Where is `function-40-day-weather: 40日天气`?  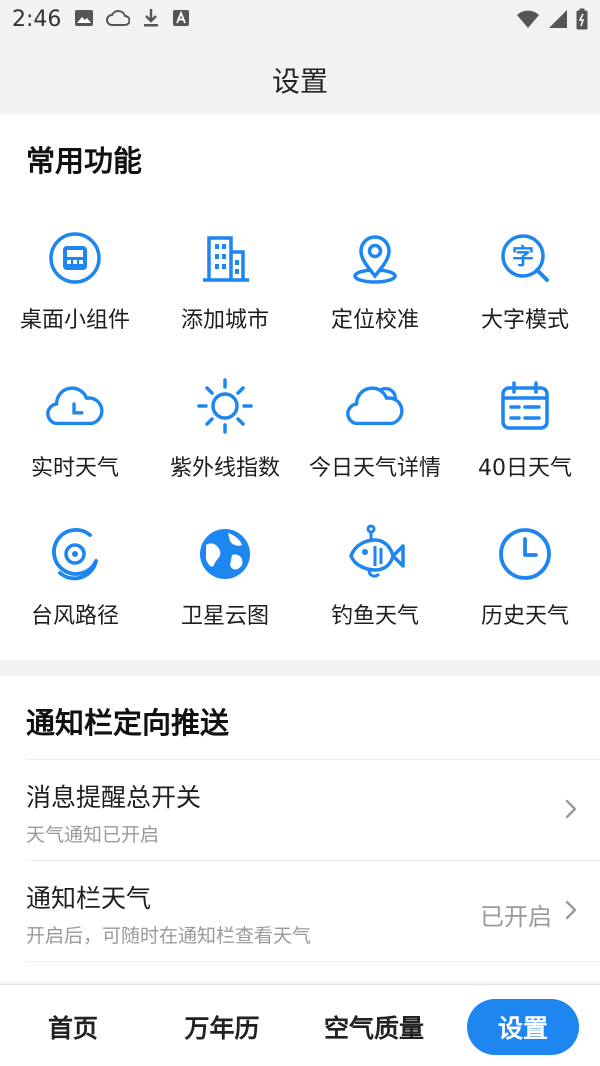 function-40-day-weather: 40日天气 is located at coordinates (525, 432).